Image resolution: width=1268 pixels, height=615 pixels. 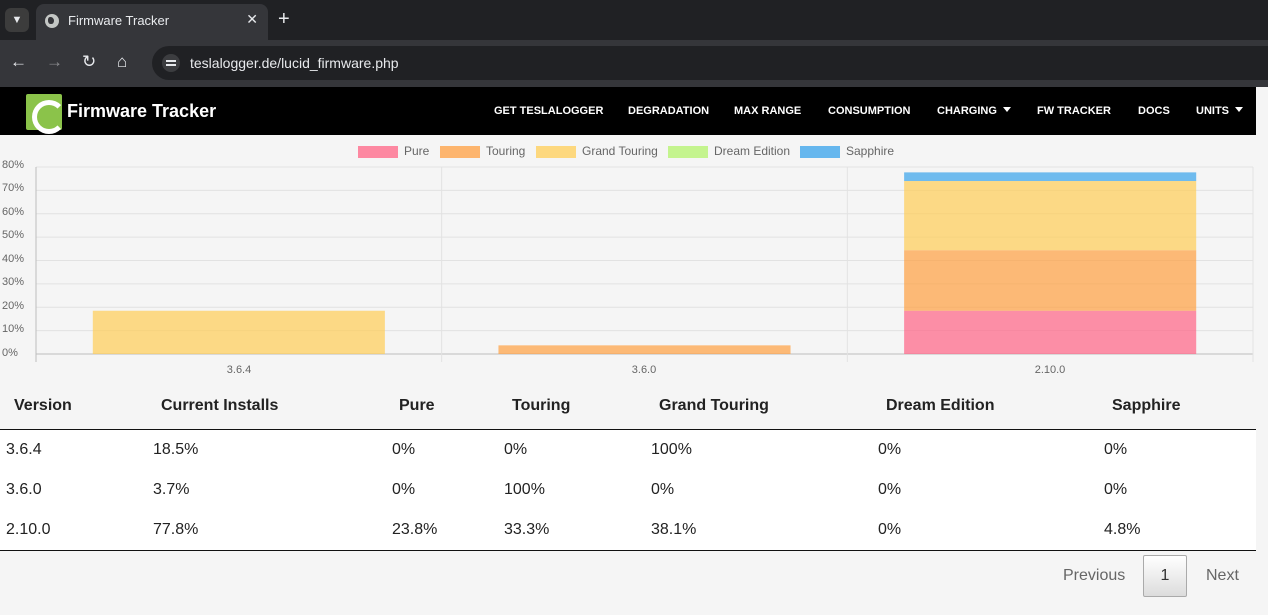 What do you see at coordinates (710, 63) in the screenshot?
I see `url-field: teslalogger.de/lucid_firmware.php` at bounding box center [710, 63].